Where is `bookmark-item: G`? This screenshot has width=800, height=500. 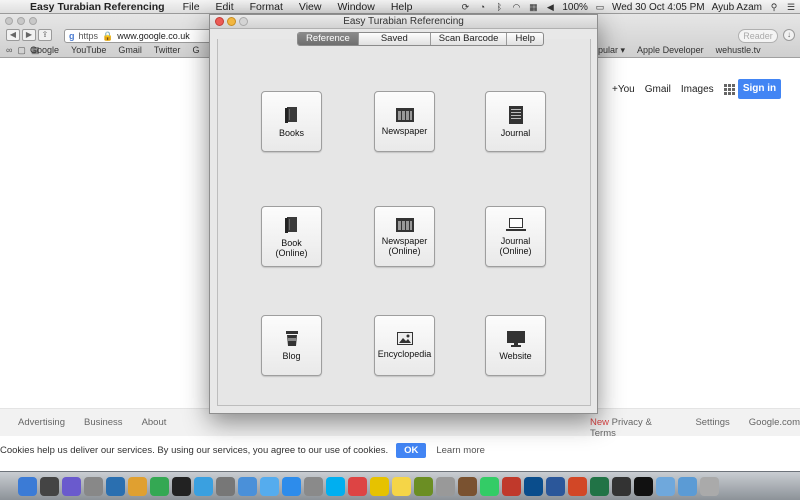
bookmark-item: G is located at coordinates (195, 50).